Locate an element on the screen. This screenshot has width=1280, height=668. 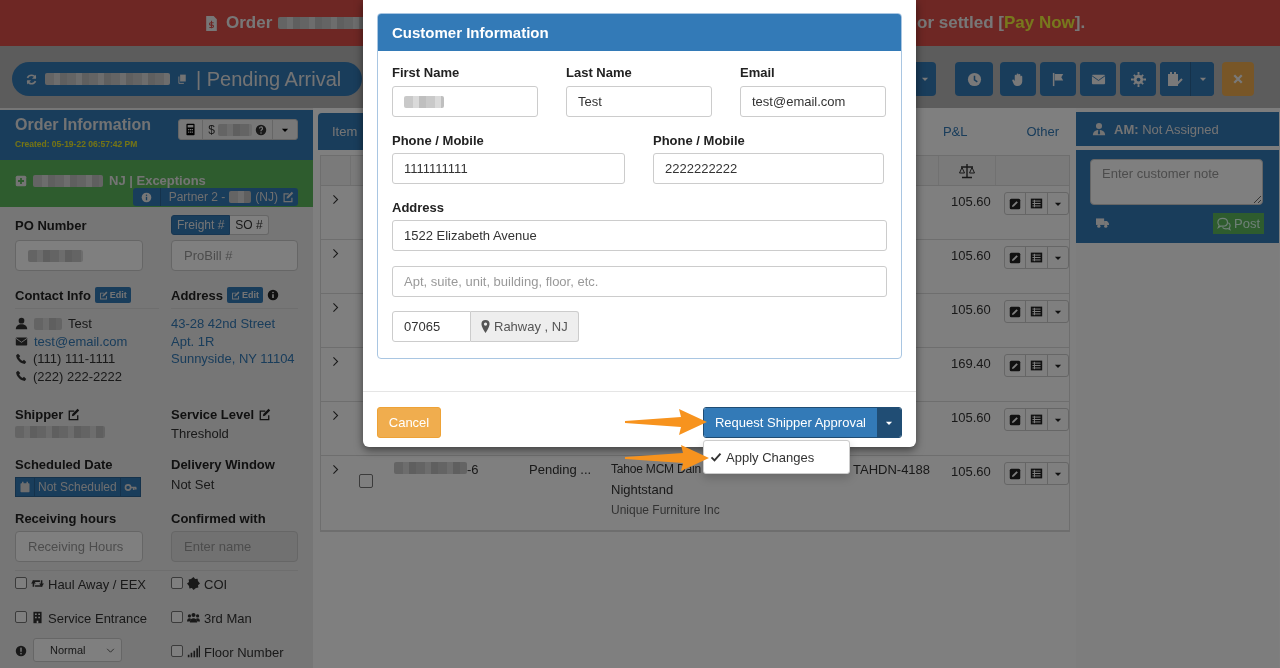
phone-field: 1111111111 is located at coordinates (508, 168).